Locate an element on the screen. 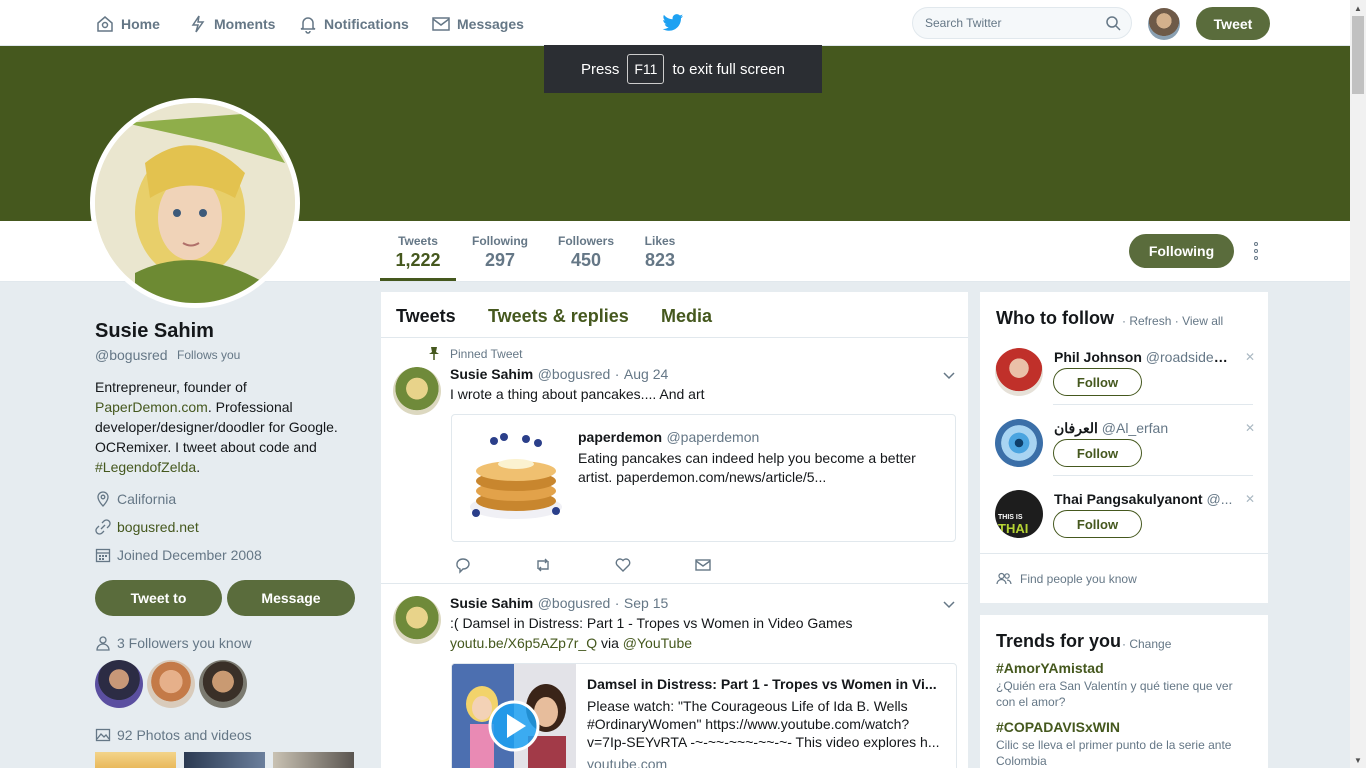 This screenshot has width=1366, height=768. view-all-link: View all is located at coordinates (1202, 321).